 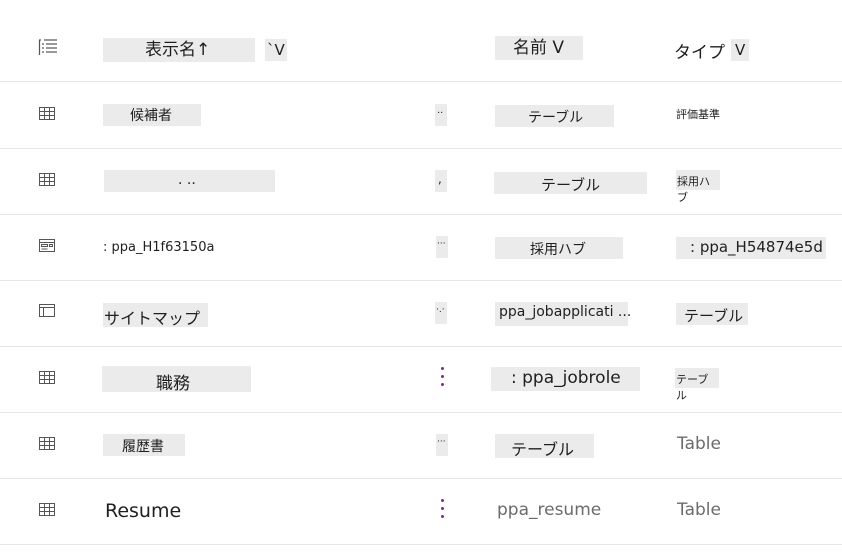 I want to click on table-row: . .. , テーブル 採用ハブ, so click(x=421, y=181).